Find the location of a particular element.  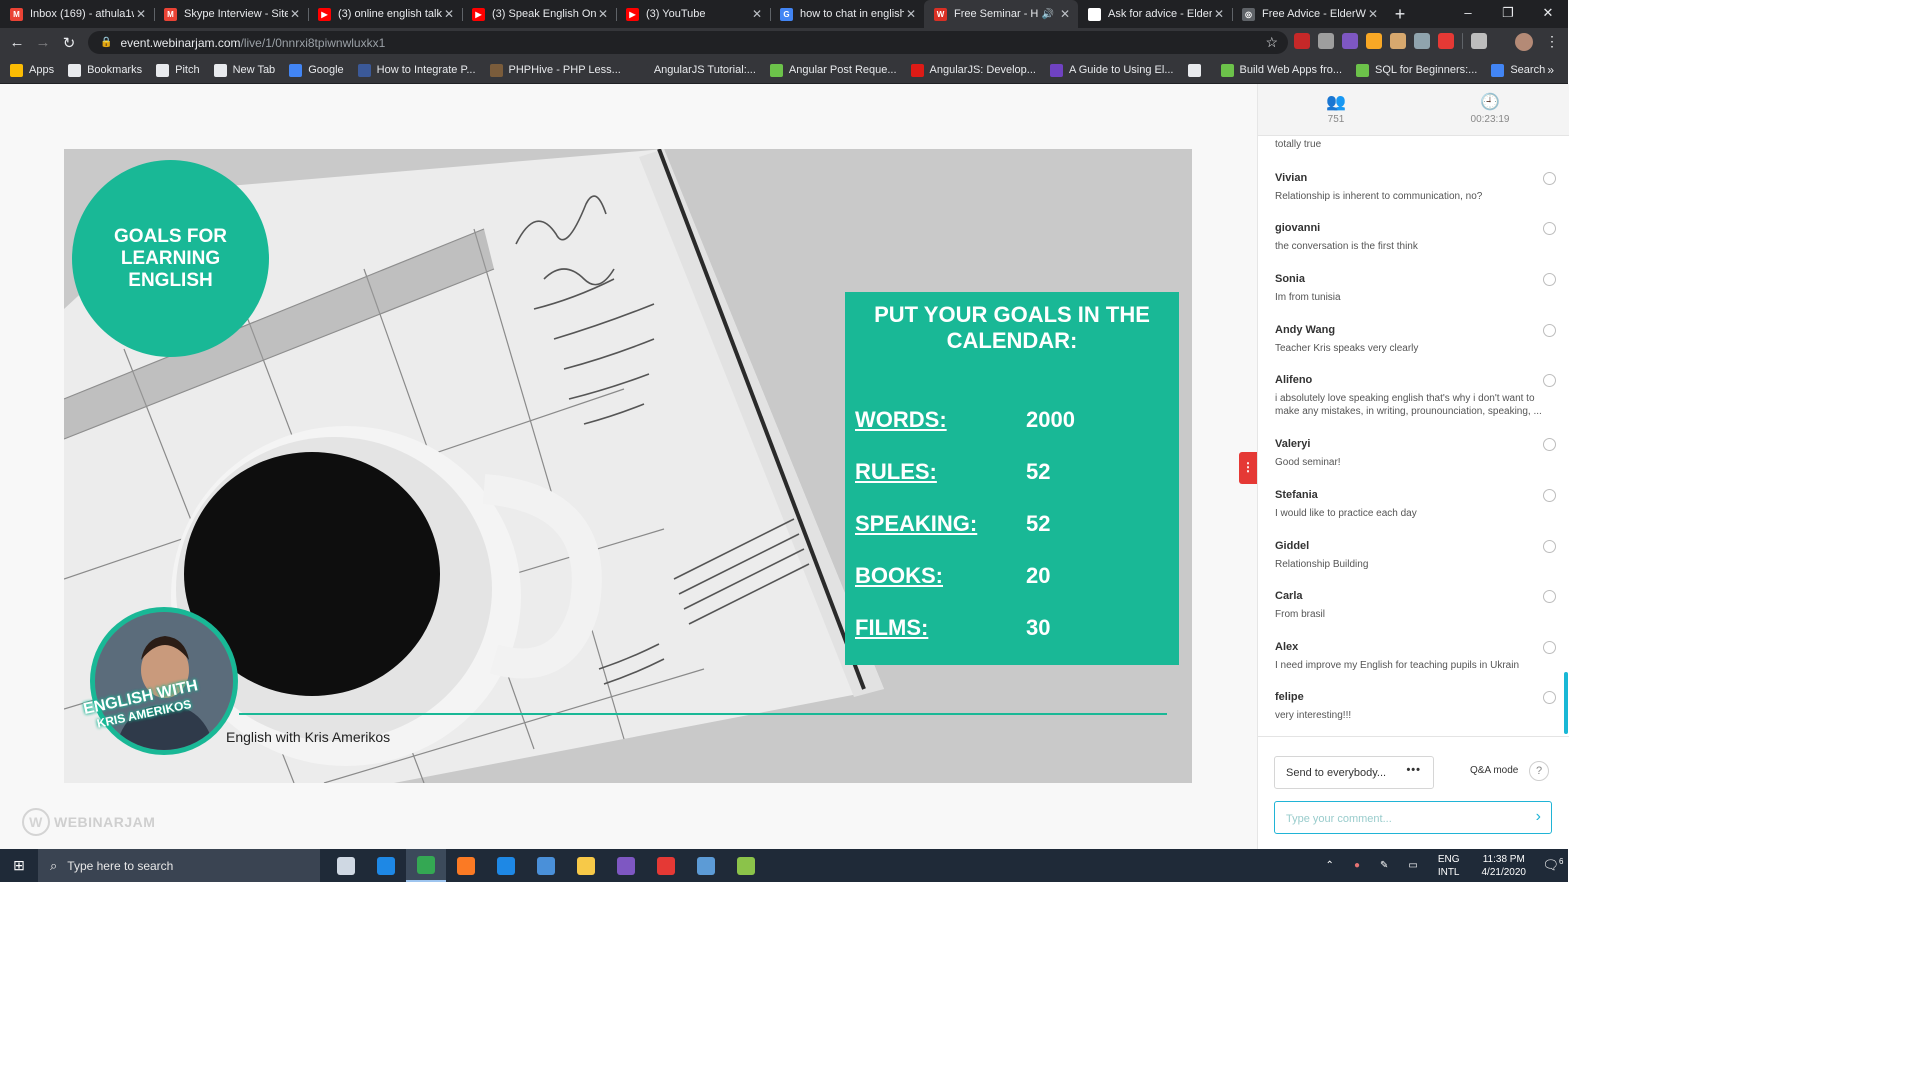

extension-shield-icon is located at coordinates (1446, 41).